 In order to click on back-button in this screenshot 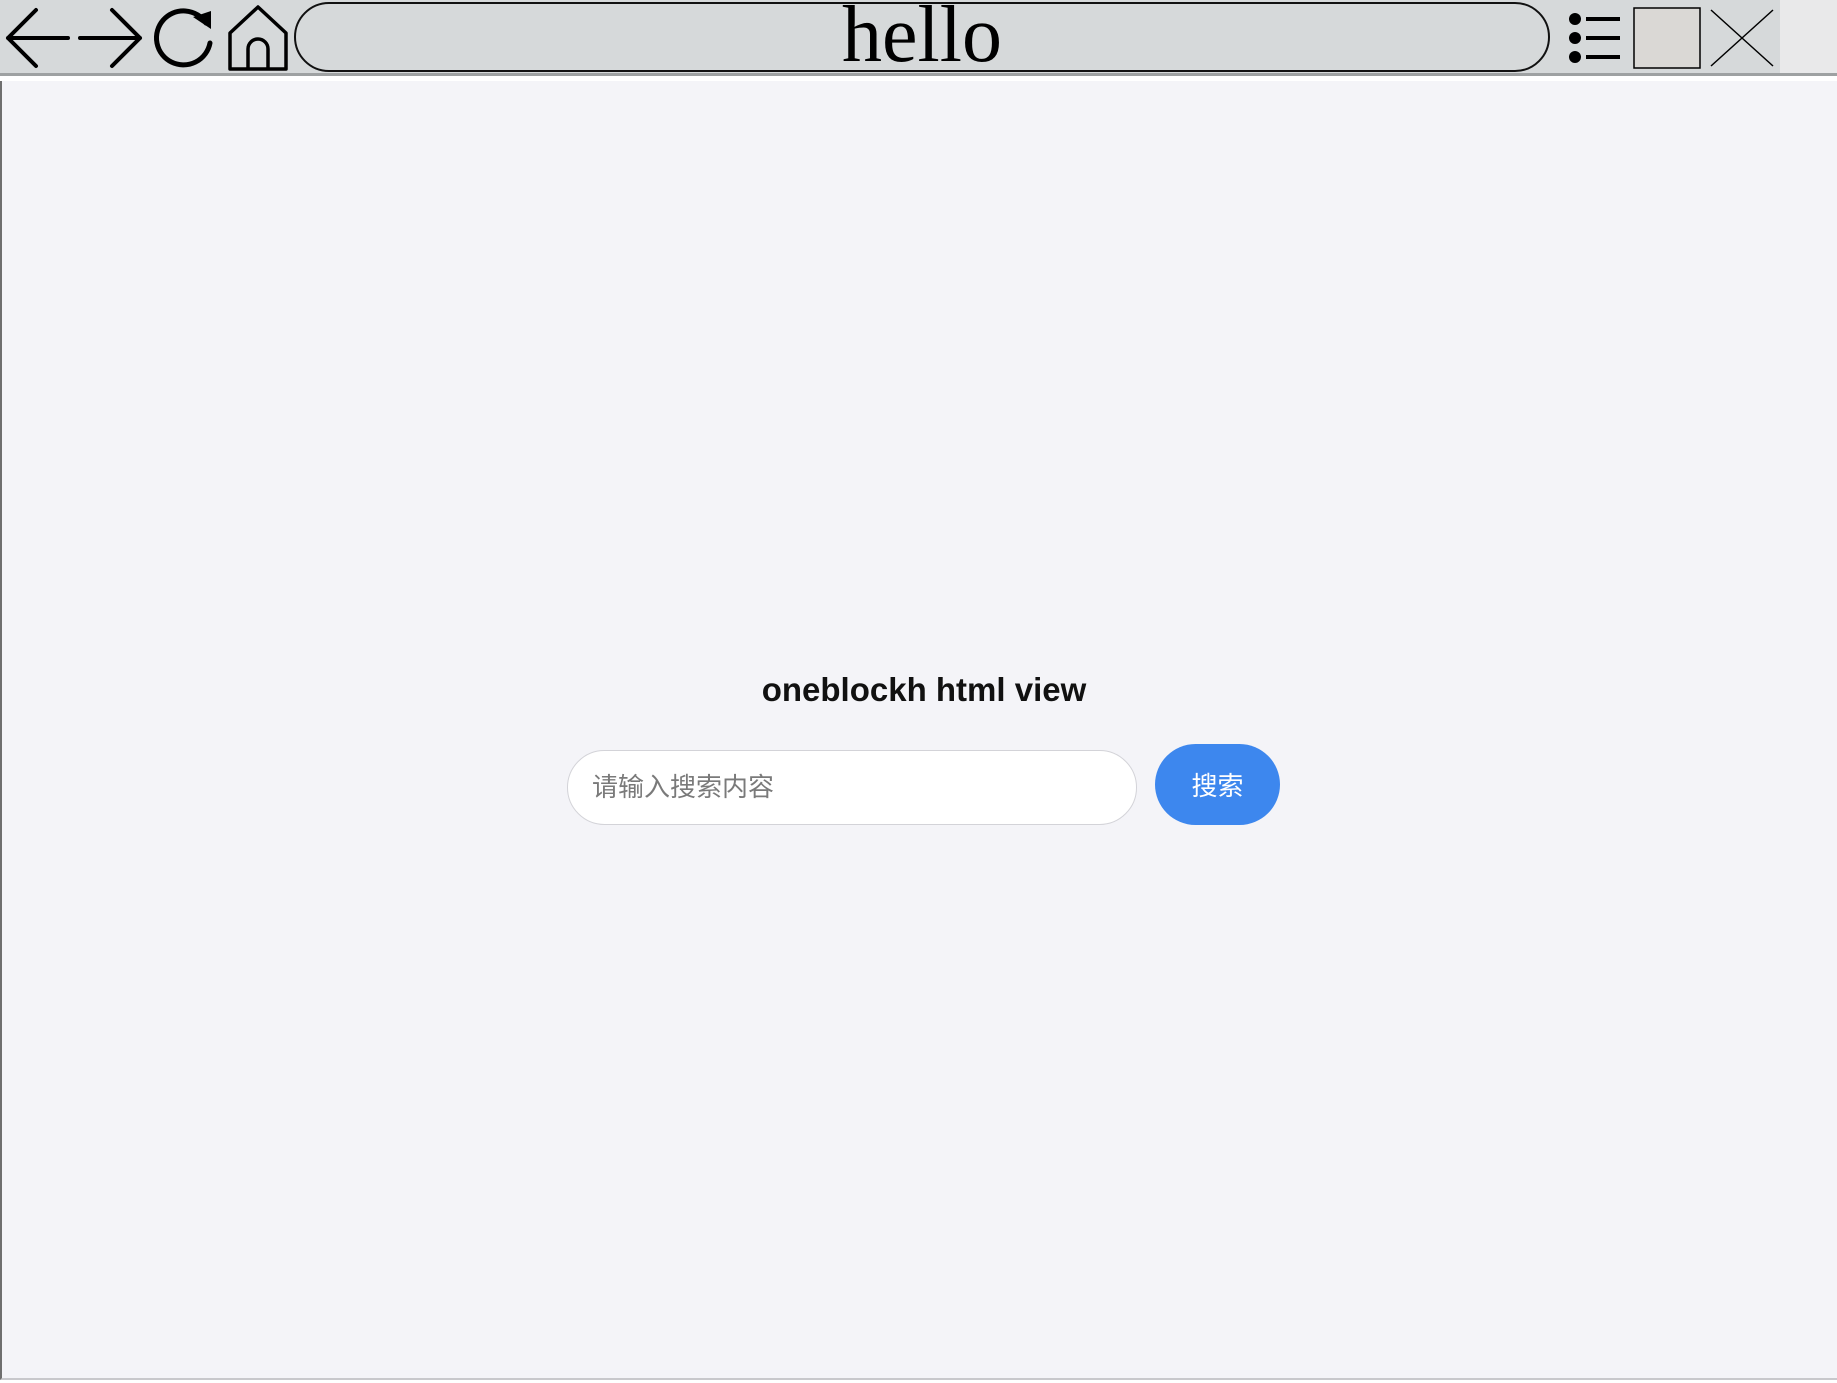, I will do `click(37, 38)`.